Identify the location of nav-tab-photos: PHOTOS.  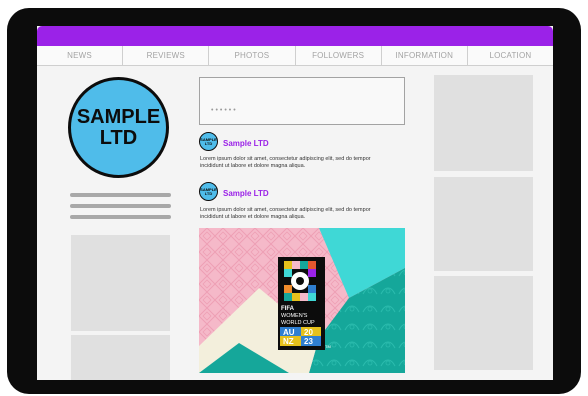
(252, 55).